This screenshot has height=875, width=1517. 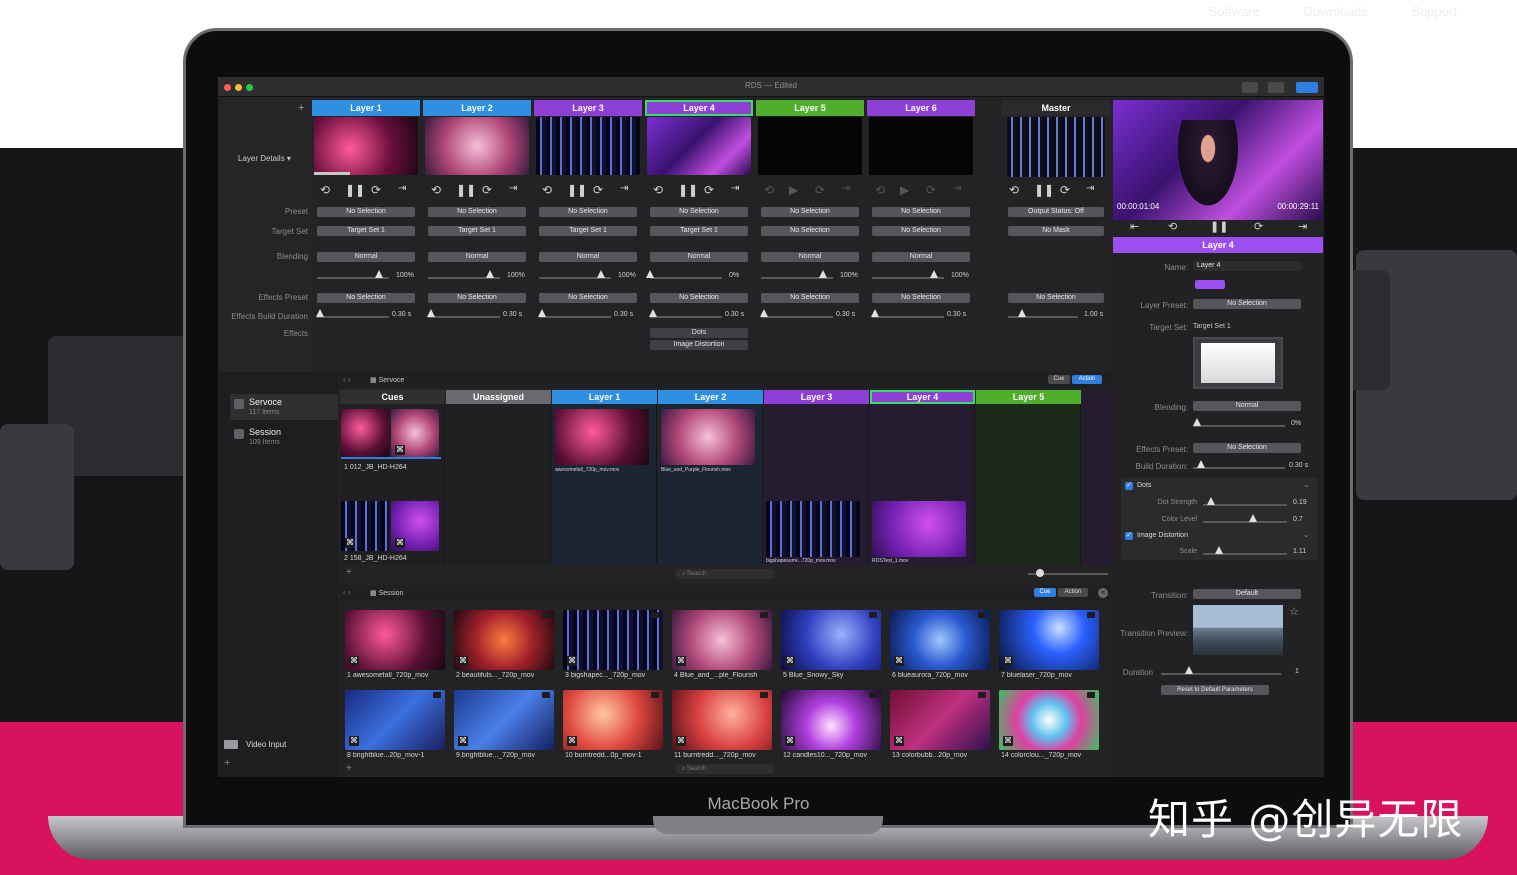 I want to click on sidebar-item-servoce: Servoce 117 Items, so click(x=284, y=407).